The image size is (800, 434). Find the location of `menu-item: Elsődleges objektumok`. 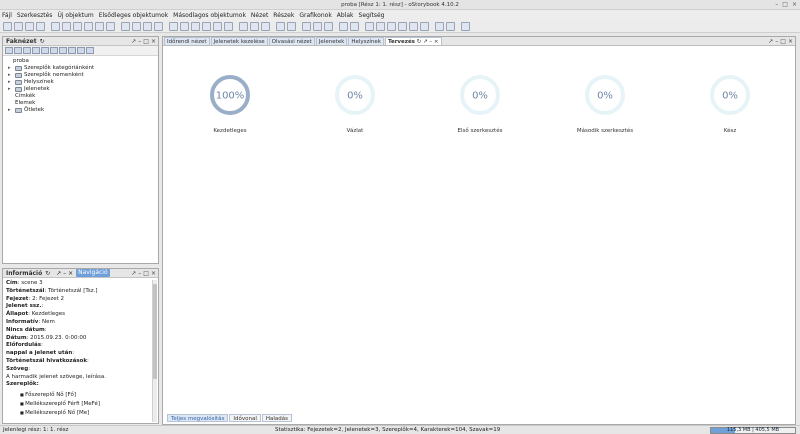

menu-item: Elsődleges objektumok is located at coordinates (133, 15).